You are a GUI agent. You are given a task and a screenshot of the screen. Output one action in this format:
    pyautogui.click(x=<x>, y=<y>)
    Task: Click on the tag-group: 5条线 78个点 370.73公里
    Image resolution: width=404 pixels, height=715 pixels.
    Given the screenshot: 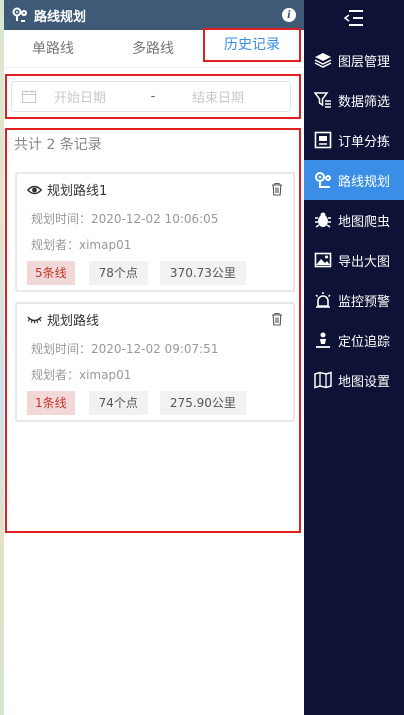 What is the action you would take?
    pyautogui.click(x=142, y=273)
    